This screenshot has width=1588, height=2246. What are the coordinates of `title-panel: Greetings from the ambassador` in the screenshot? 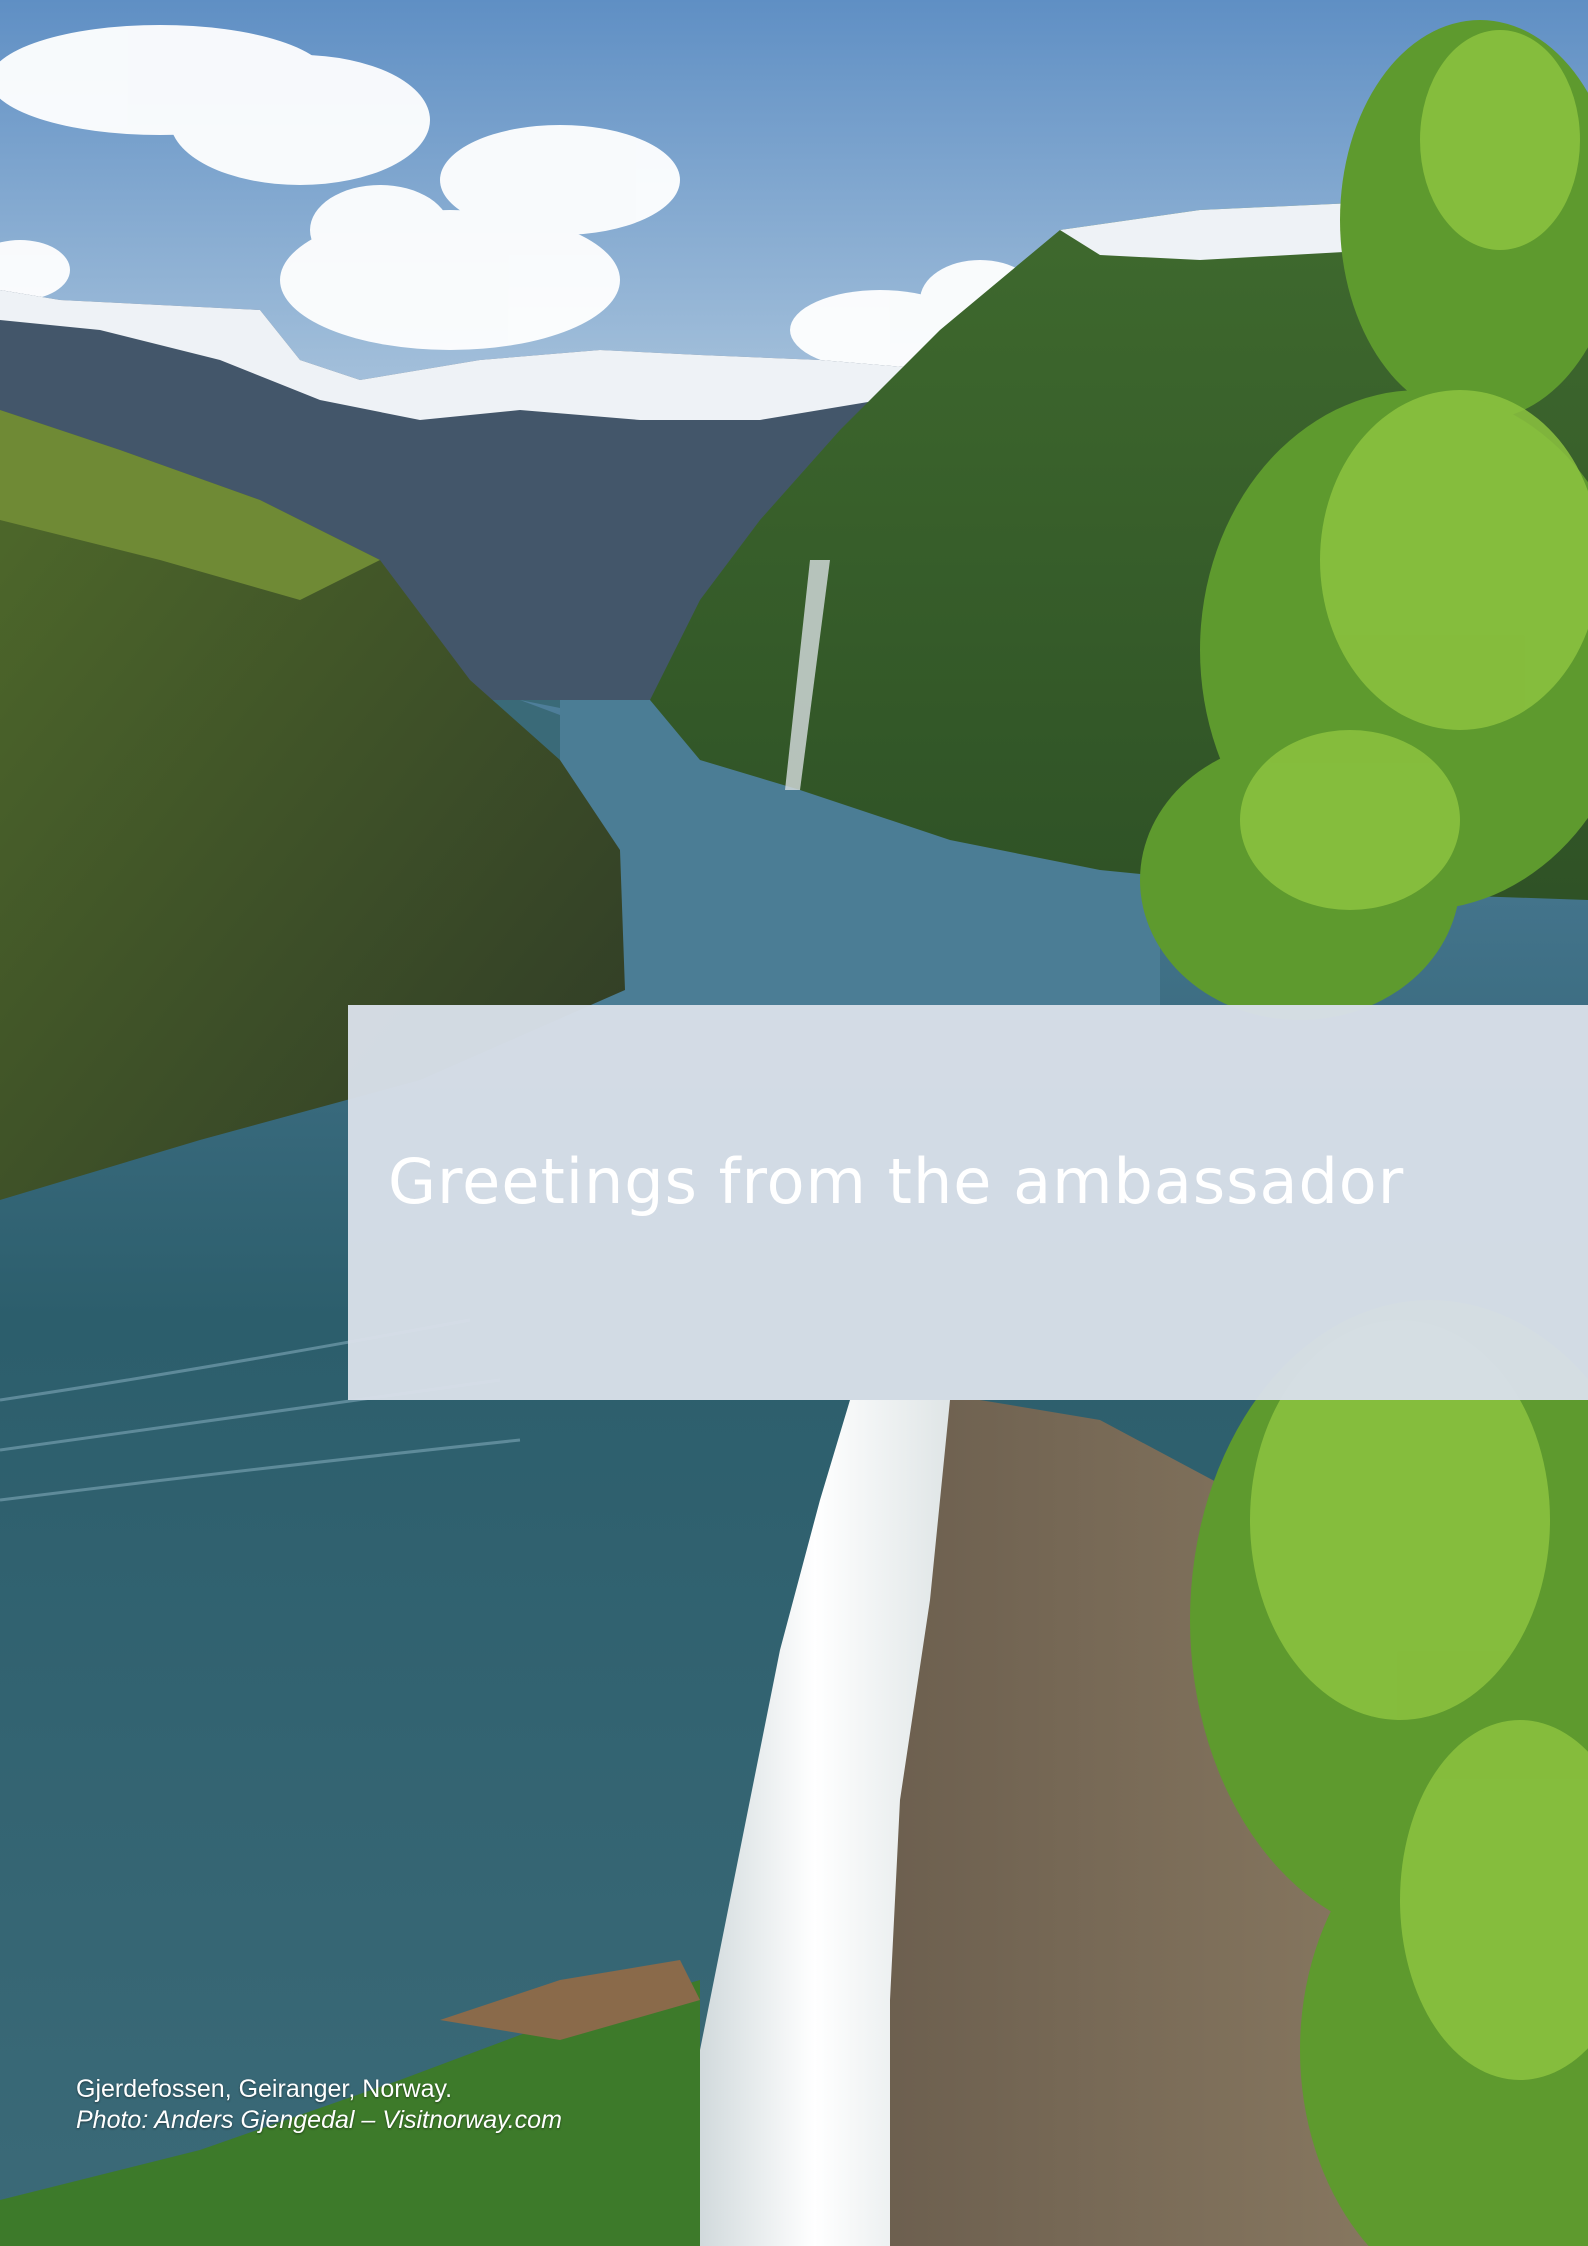 It's located at (968, 1202).